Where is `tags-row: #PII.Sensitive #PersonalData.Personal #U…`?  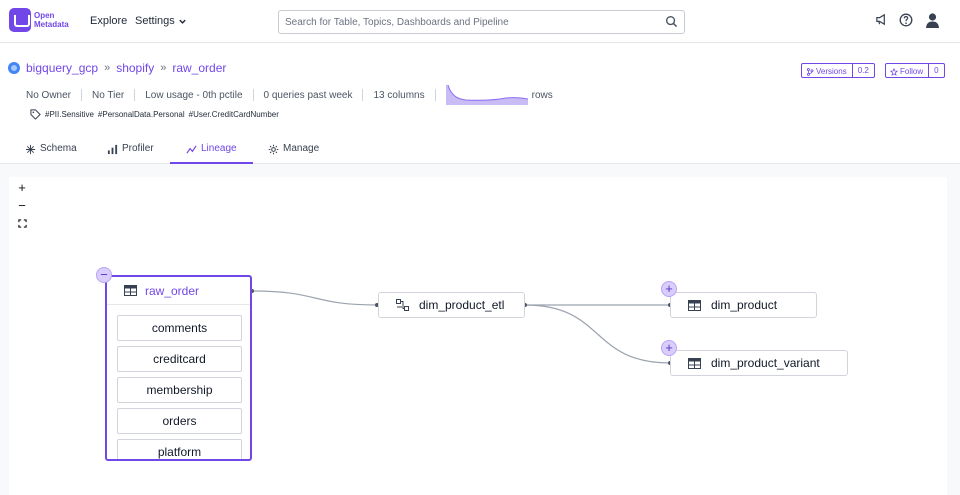
tags-row: #PII.Sensitive #PersonalData.Personal #U… is located at coordinates (154, 114).